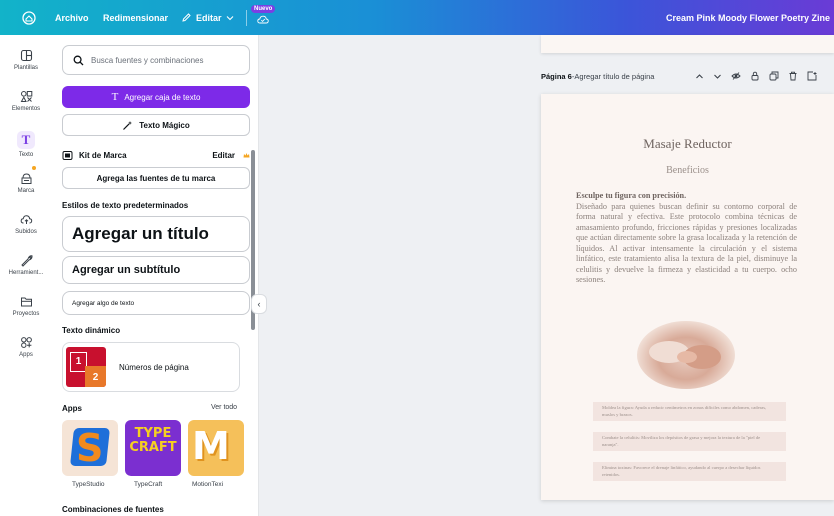  I want to click on rail-label: Elementos, so click(26, 109).